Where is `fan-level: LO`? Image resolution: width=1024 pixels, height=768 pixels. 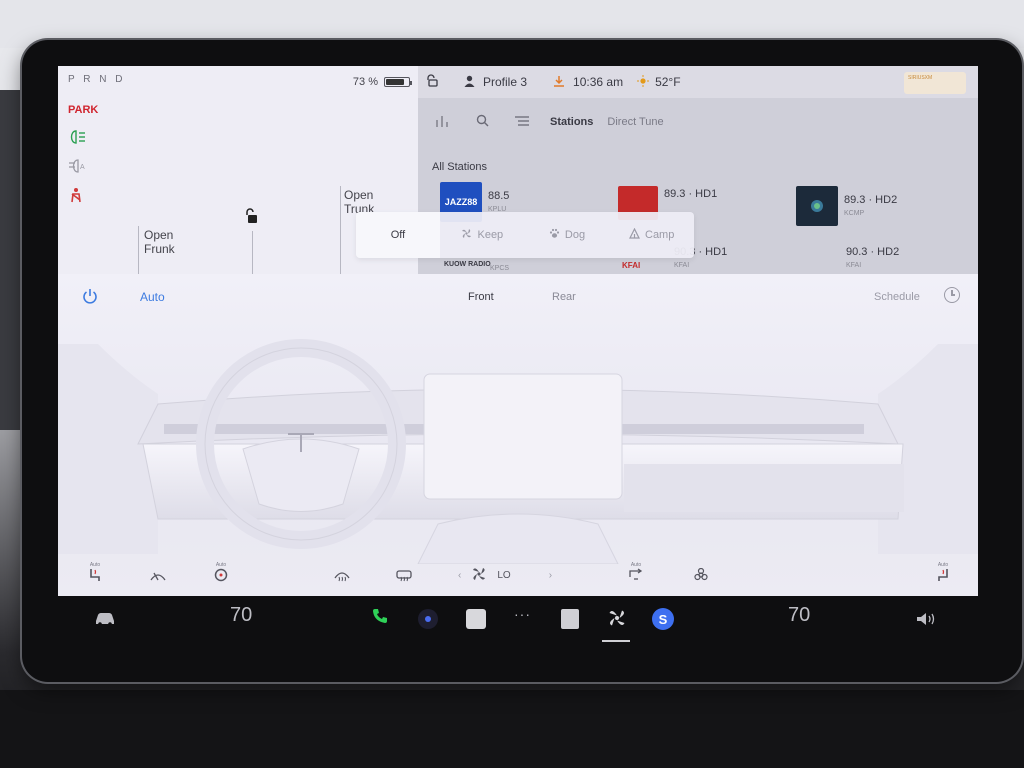 fan-level: LO is located at coordinates (504, 575).